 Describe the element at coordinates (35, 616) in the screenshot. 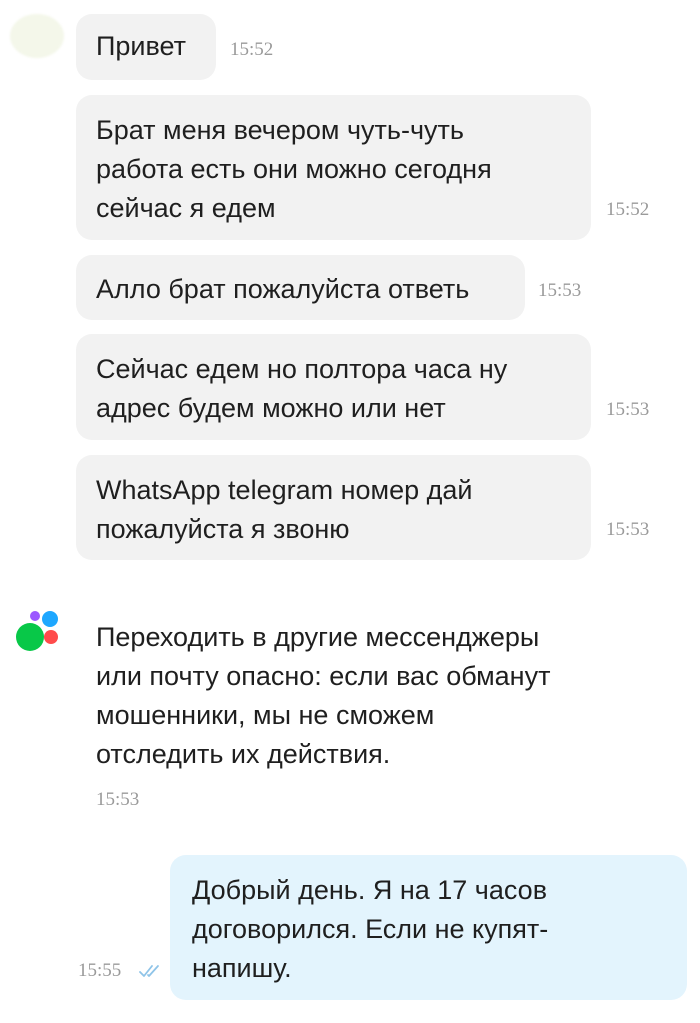

I see `logo-purple-dot` at that location.